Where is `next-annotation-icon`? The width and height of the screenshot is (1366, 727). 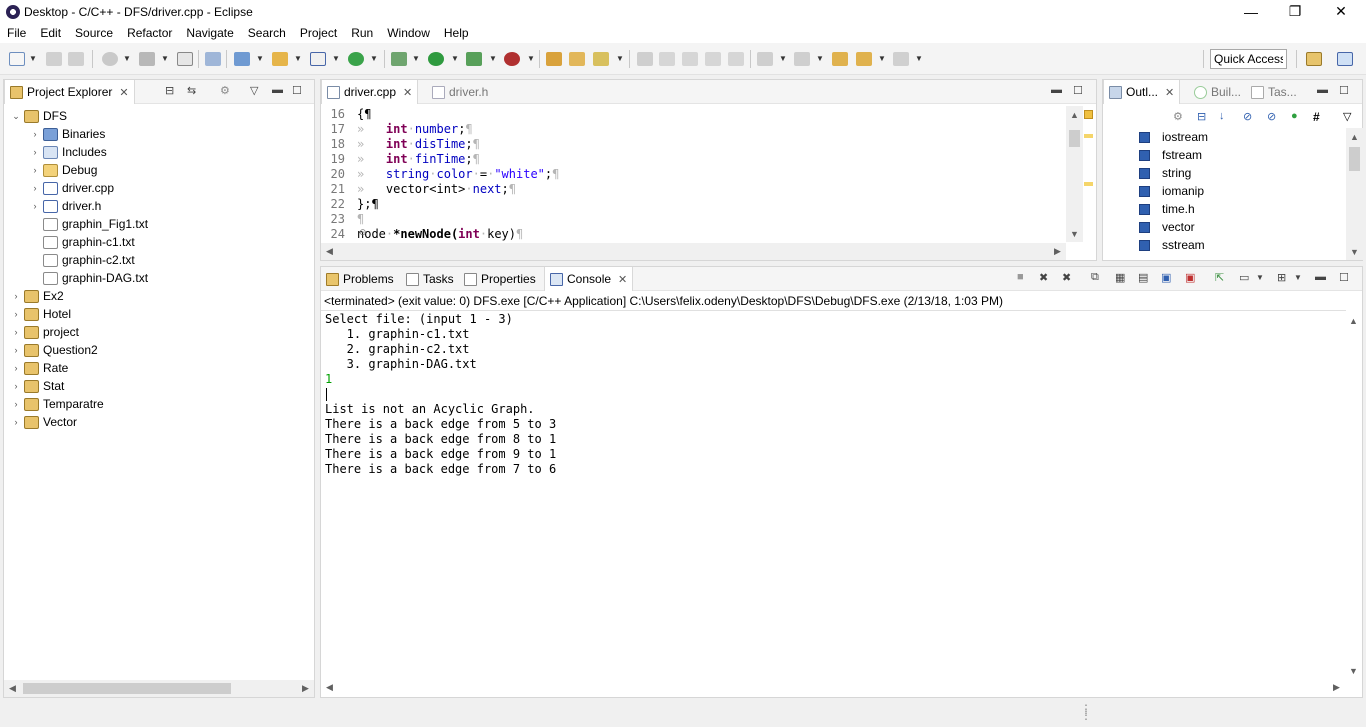 next-annotation-icon is located at coordinates (765, 59).